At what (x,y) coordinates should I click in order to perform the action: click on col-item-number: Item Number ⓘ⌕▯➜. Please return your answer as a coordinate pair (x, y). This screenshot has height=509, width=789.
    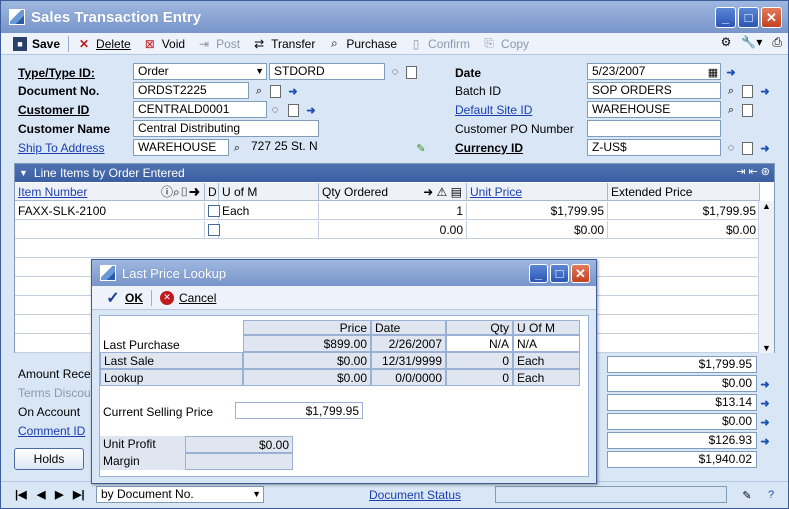
    Looking at the image, I should click on (110, 192).